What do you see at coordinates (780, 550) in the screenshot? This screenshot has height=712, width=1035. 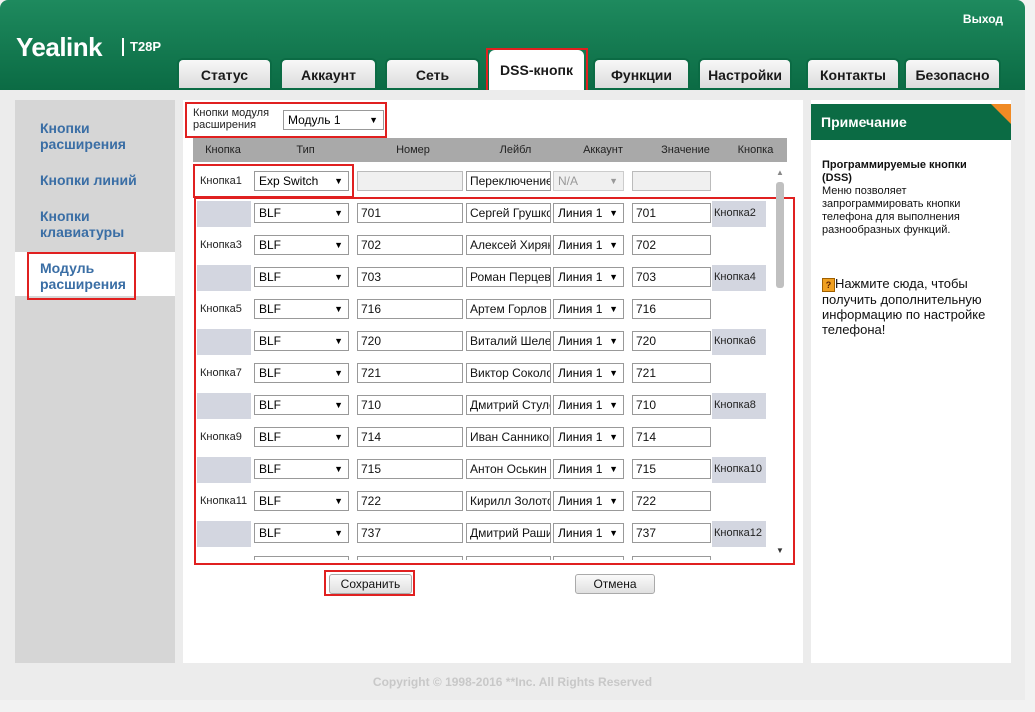 I see `scroll-down-icon: ▼` at bounding box center [780, 550].